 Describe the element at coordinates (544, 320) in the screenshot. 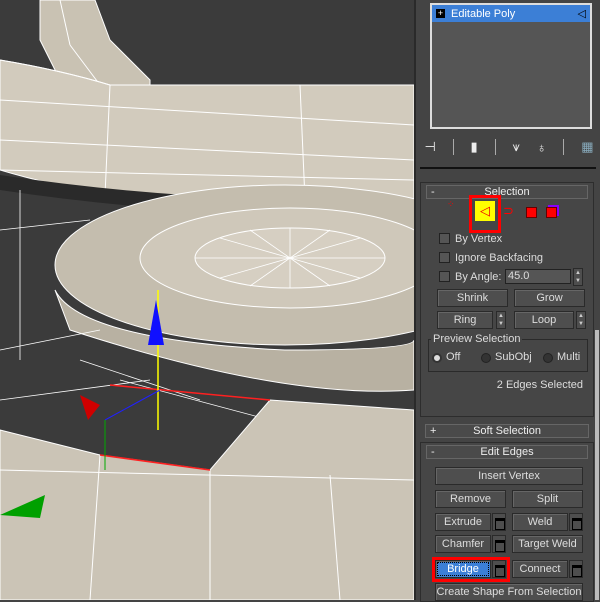

I see `loop-button: Loop` at that location.